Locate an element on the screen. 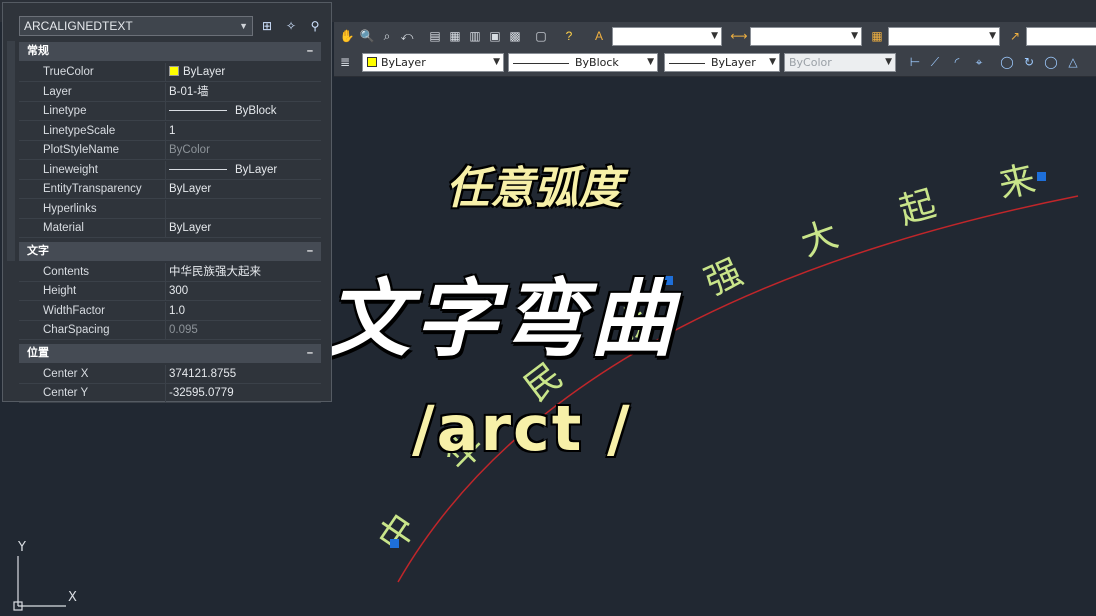  category-header: 常规 – is located at coordinates (170, 51).